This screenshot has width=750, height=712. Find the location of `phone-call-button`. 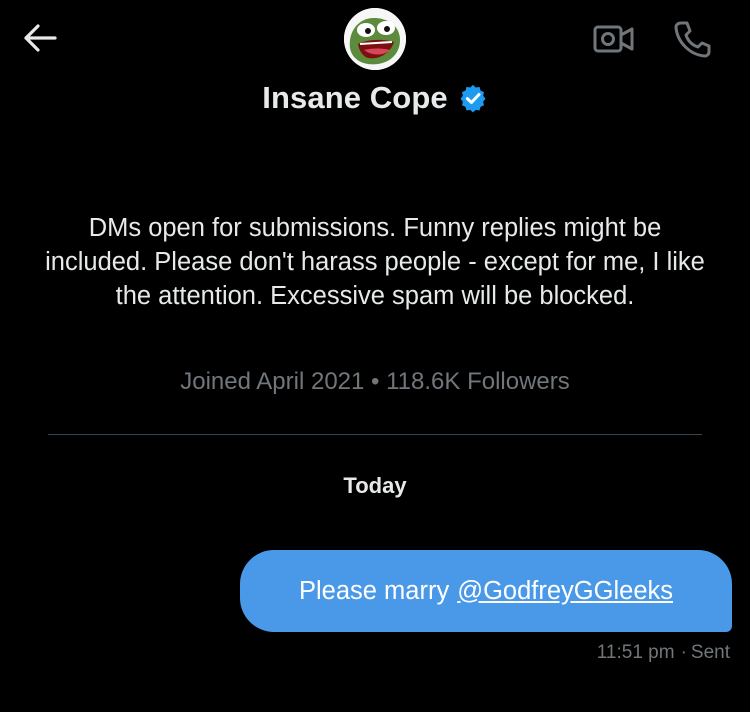

phone-call-button is located at coordinates (692, 39).